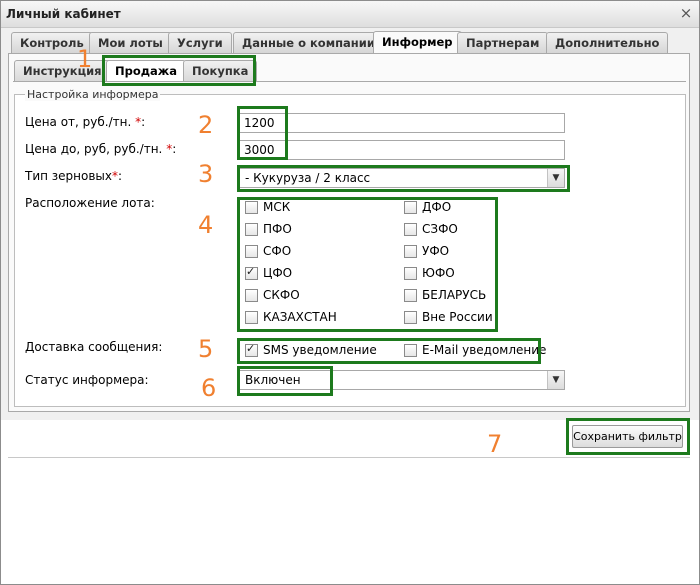  What do you see at coordinates (277, 251) in the screenshot?
I see `checkbox-label: СФО` at bounding box center [277, 251].